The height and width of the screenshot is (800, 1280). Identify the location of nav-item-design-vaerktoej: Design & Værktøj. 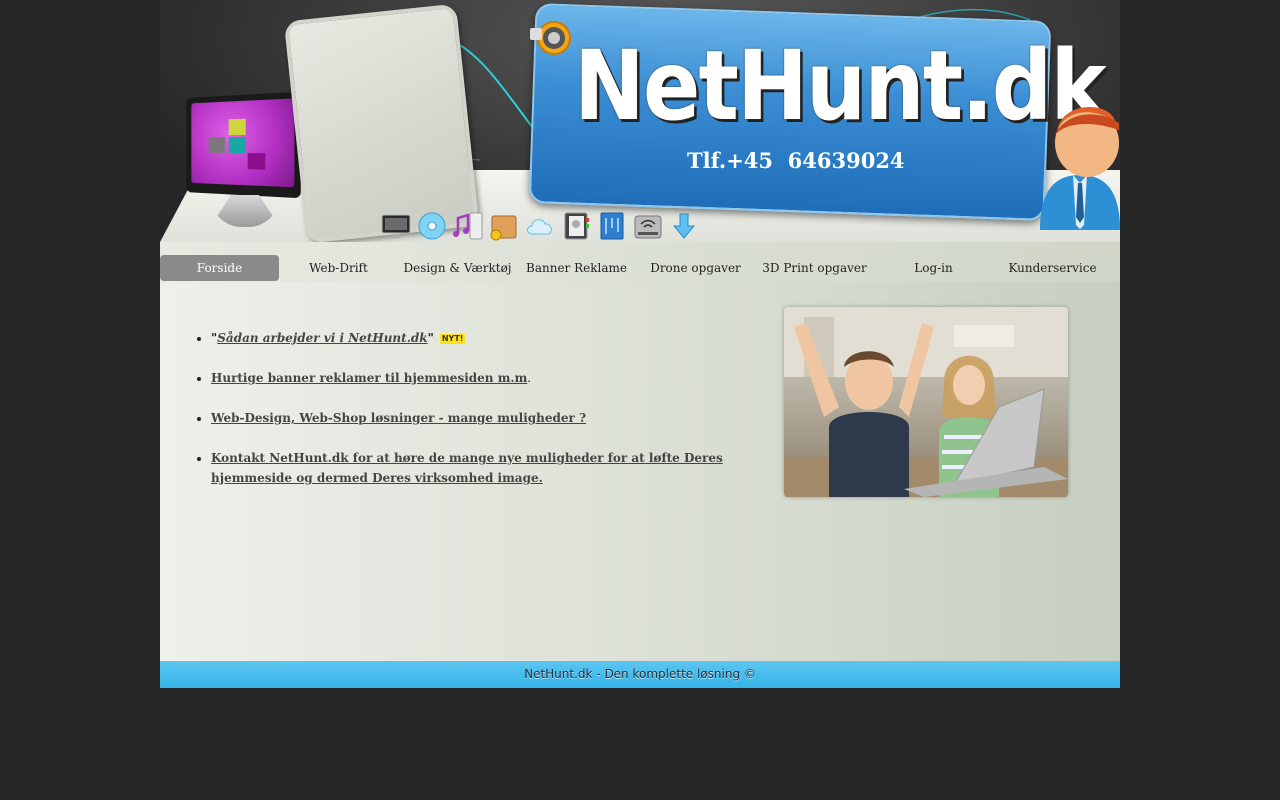
(457, 268).